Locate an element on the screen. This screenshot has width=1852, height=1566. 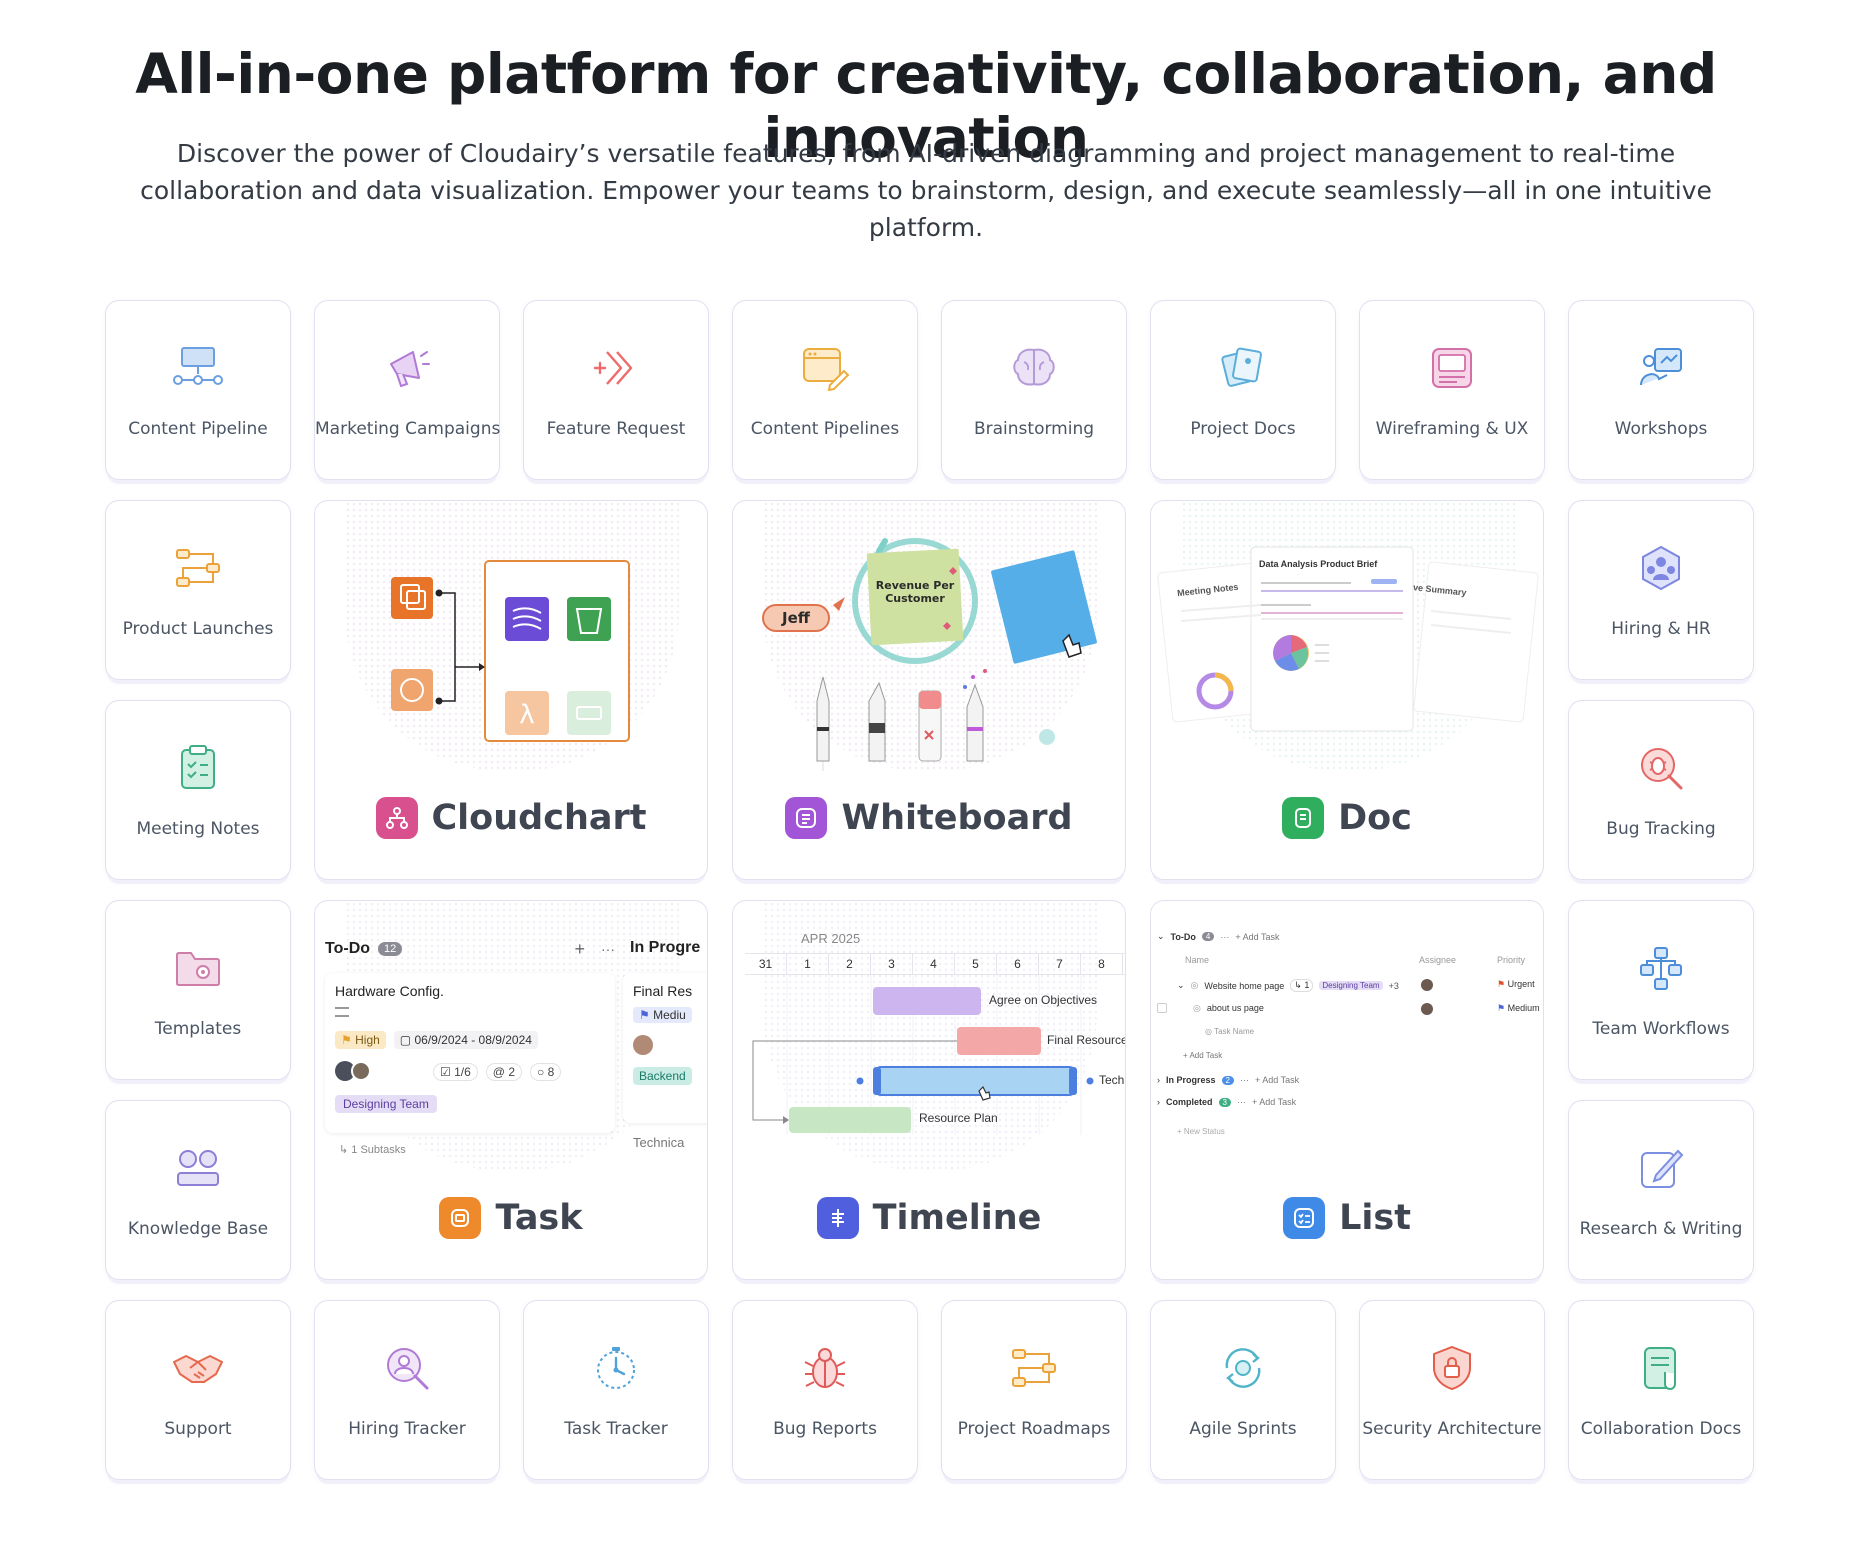
tile-product-launches: Product Launches is located at coordinates (198, 590).